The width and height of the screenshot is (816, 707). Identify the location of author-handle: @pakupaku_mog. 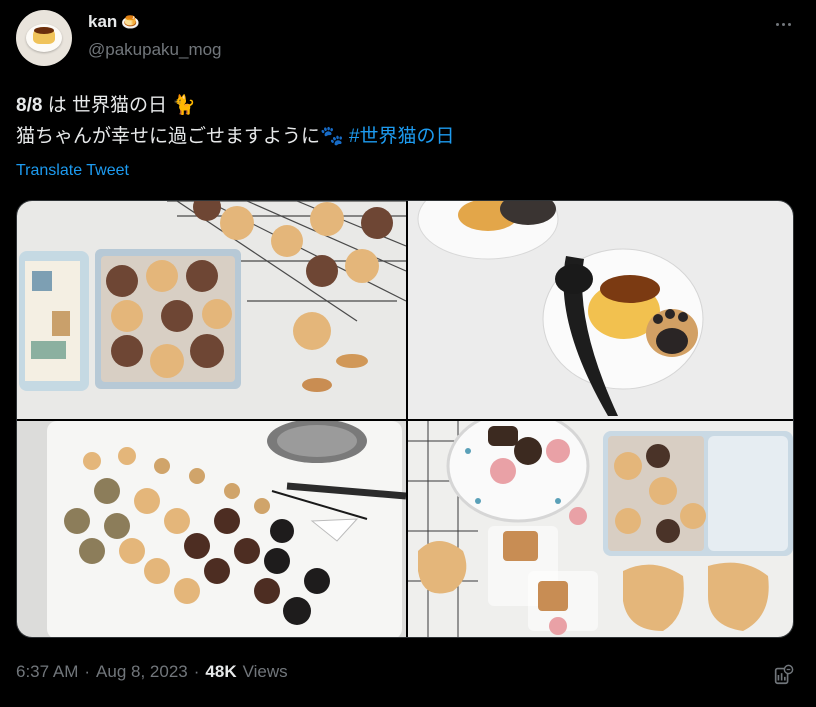
(155, 50).